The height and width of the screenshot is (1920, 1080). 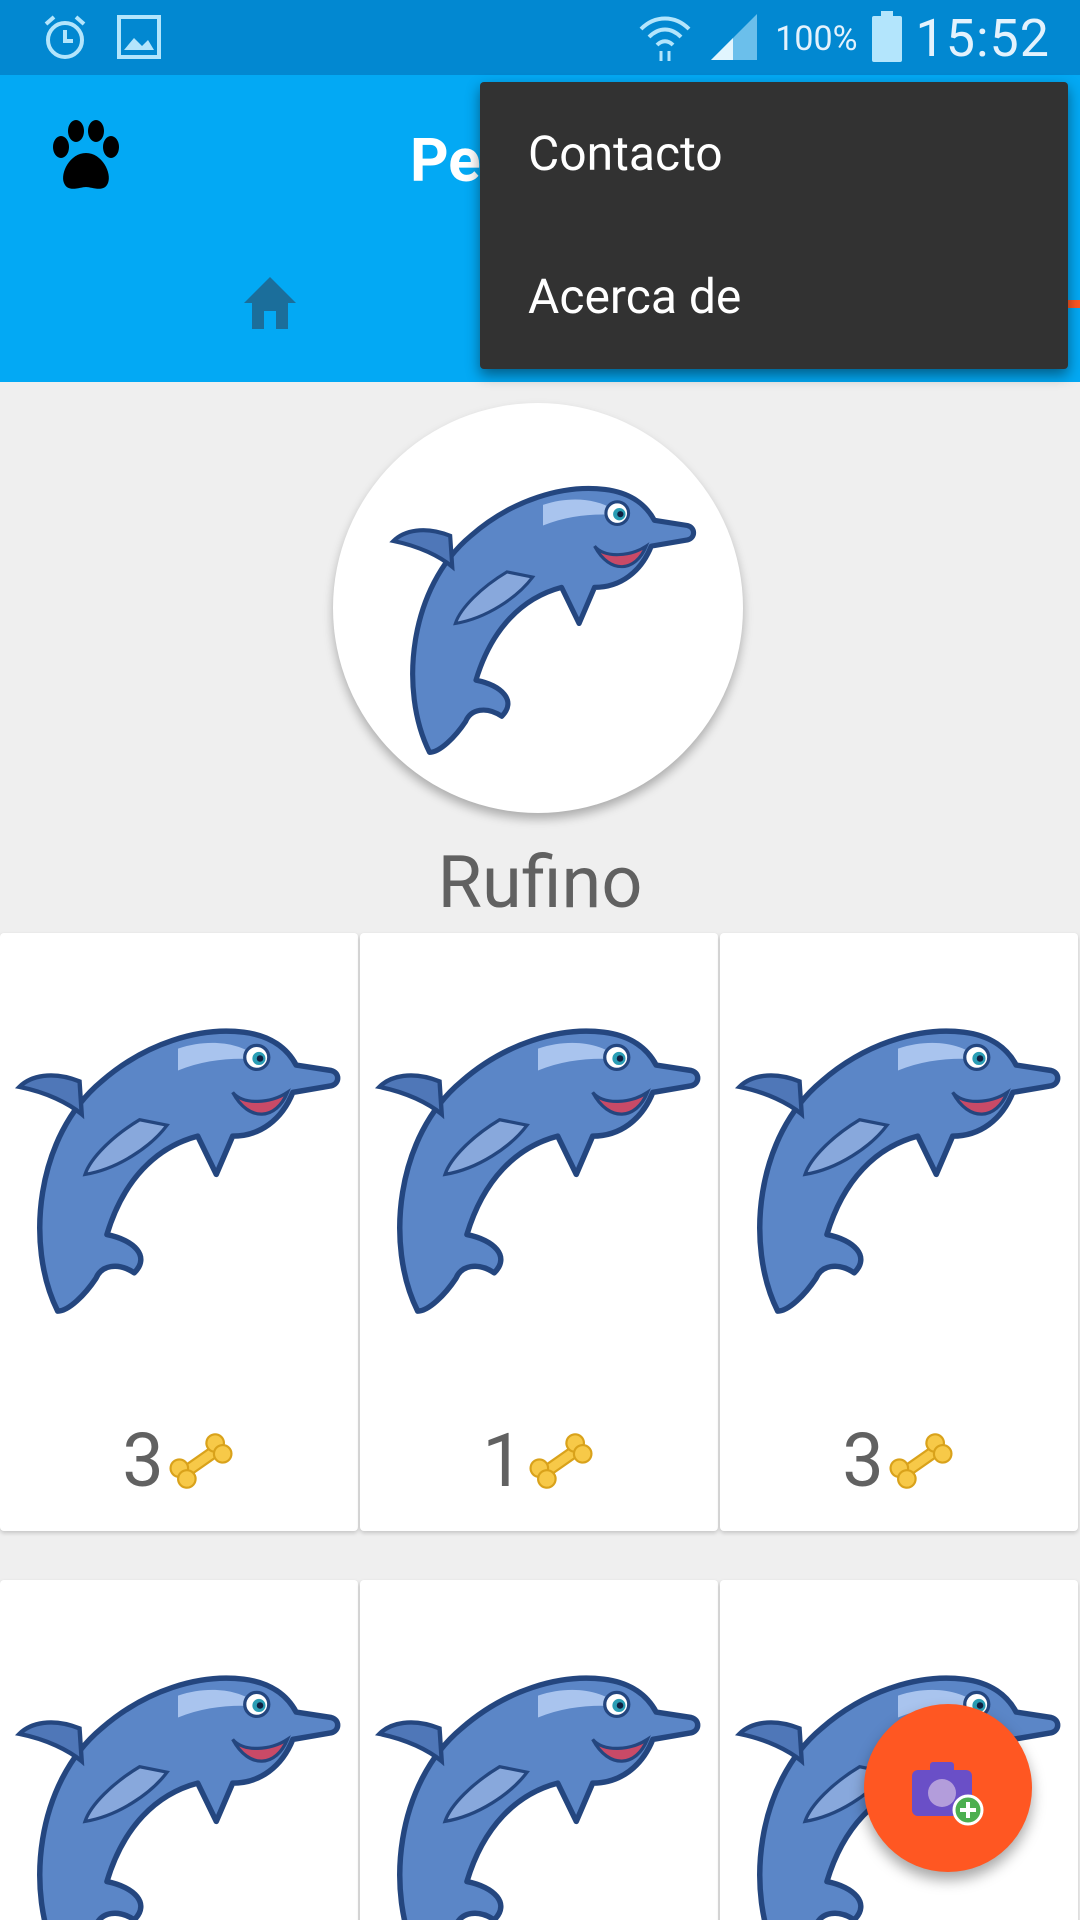 What do you see at coordinates (774, 153) in the screenshot?
I see `menu-item-contacto: Contacto` at bounding box center [774, 153].